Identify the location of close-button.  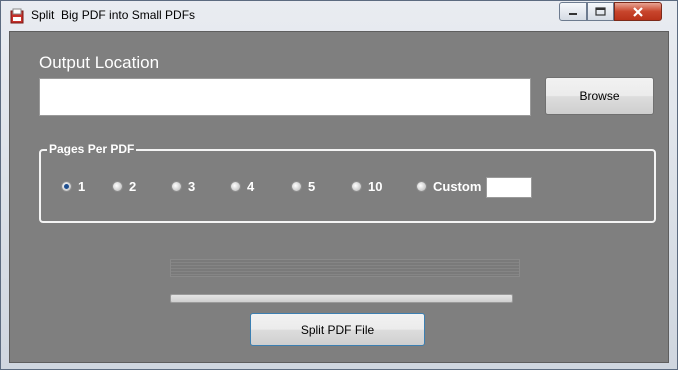
(638, 11).